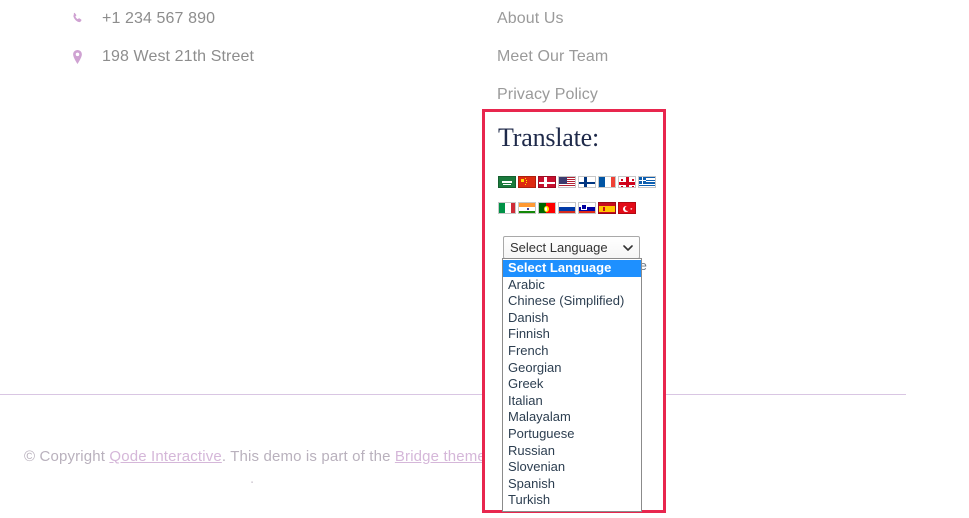  Describe the element at coordinates (547, 208) in the screenshot. I see `flag-portugal-icon` at that location.